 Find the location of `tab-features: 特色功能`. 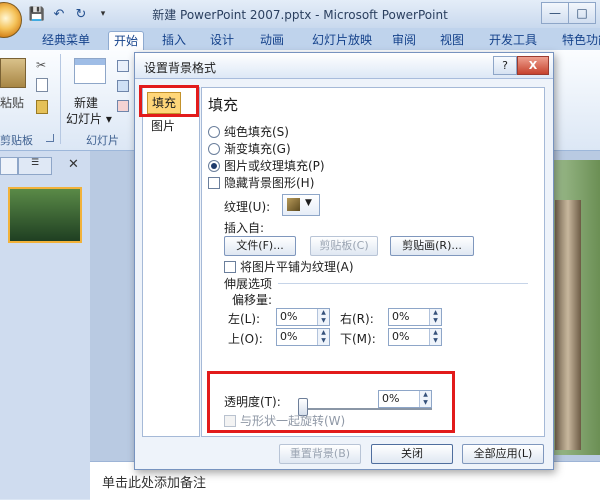

tab-features: 特色功能 is located at coordinates (578, 40).